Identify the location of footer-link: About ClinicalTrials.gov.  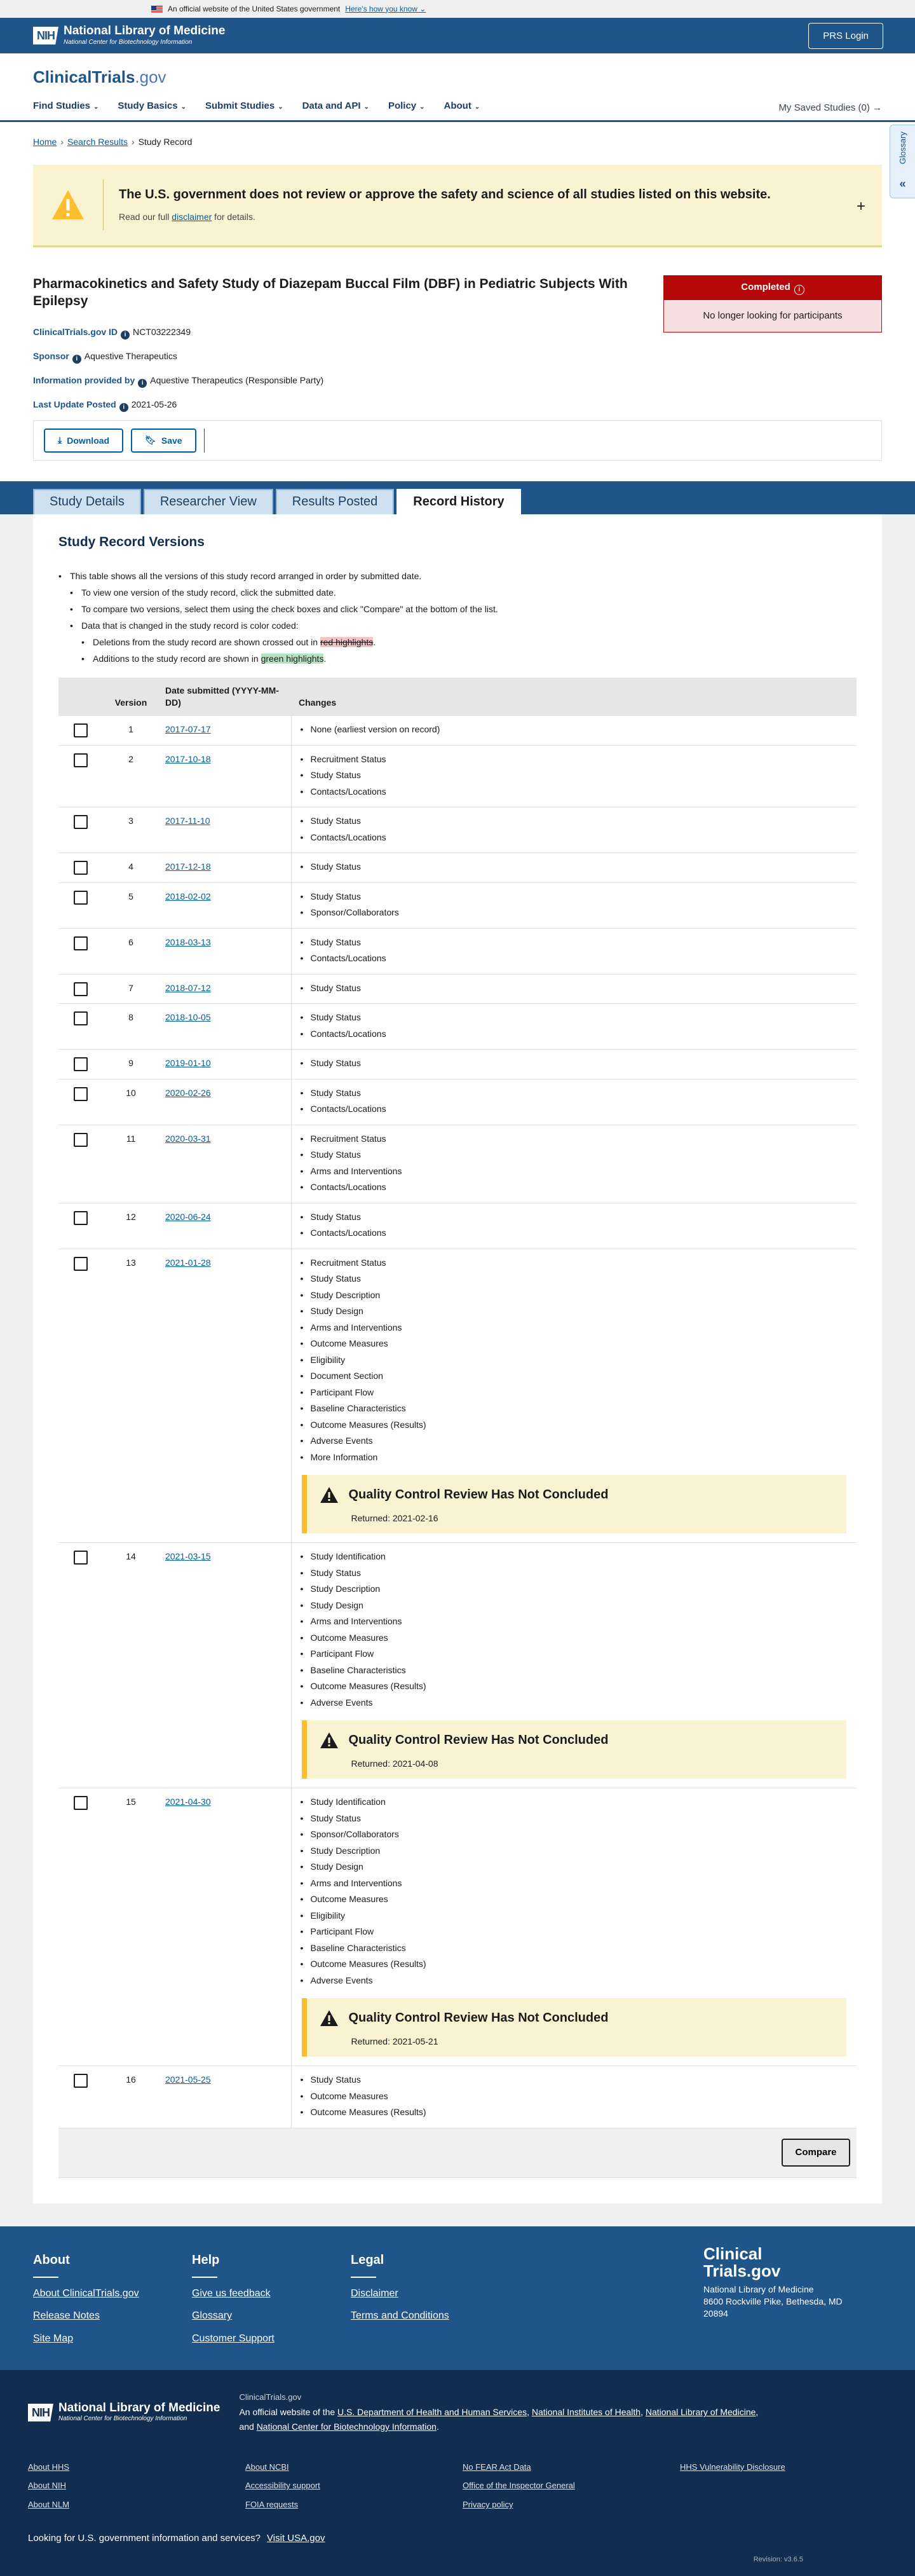
(112, 2294).